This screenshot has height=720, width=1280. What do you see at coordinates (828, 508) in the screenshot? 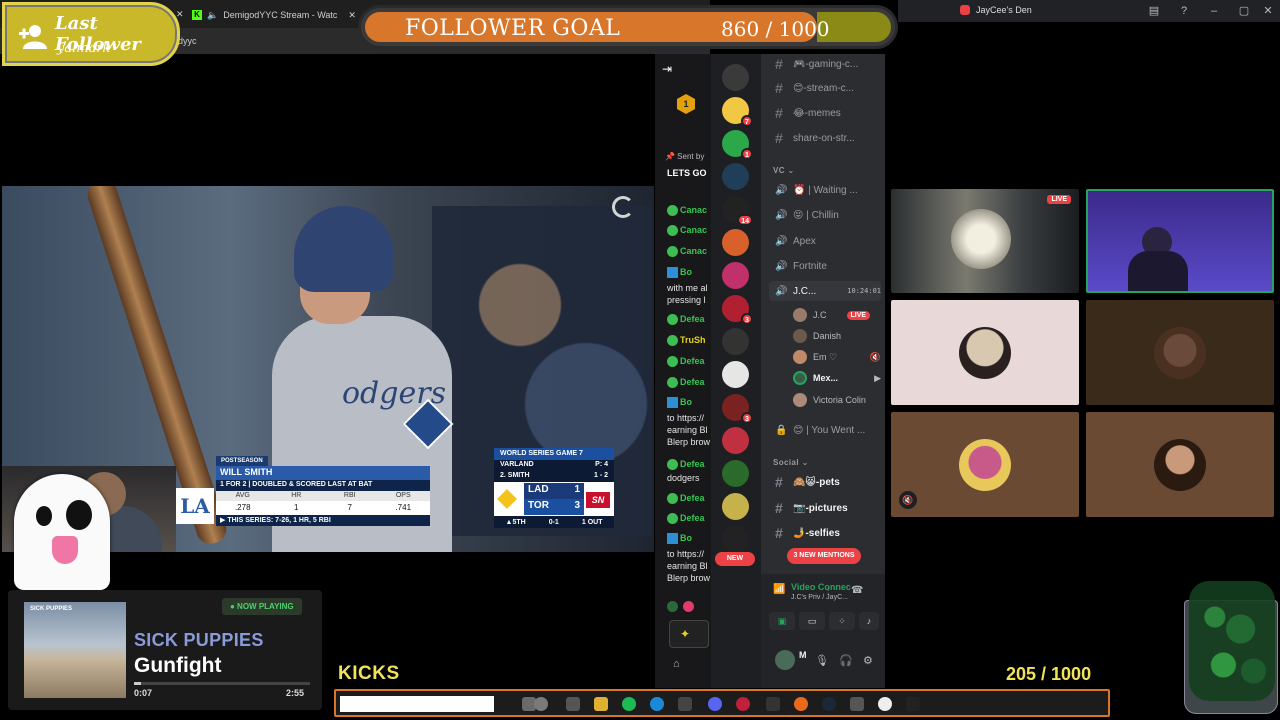
I see `channel-pictures: # 📷-pictures` at bounding box center [828, 508].